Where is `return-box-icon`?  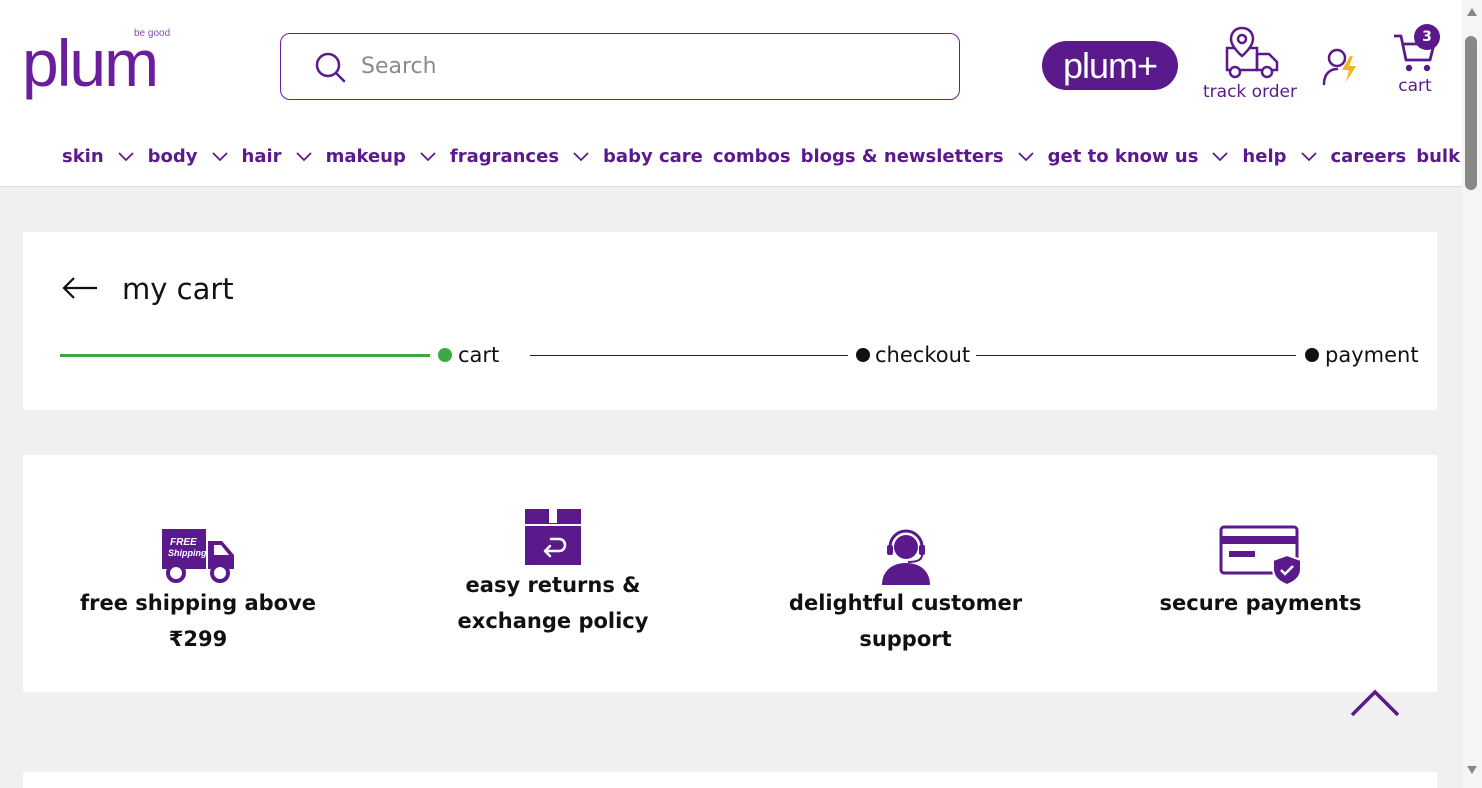
return-box-icon is located at coordinates (553, 537).